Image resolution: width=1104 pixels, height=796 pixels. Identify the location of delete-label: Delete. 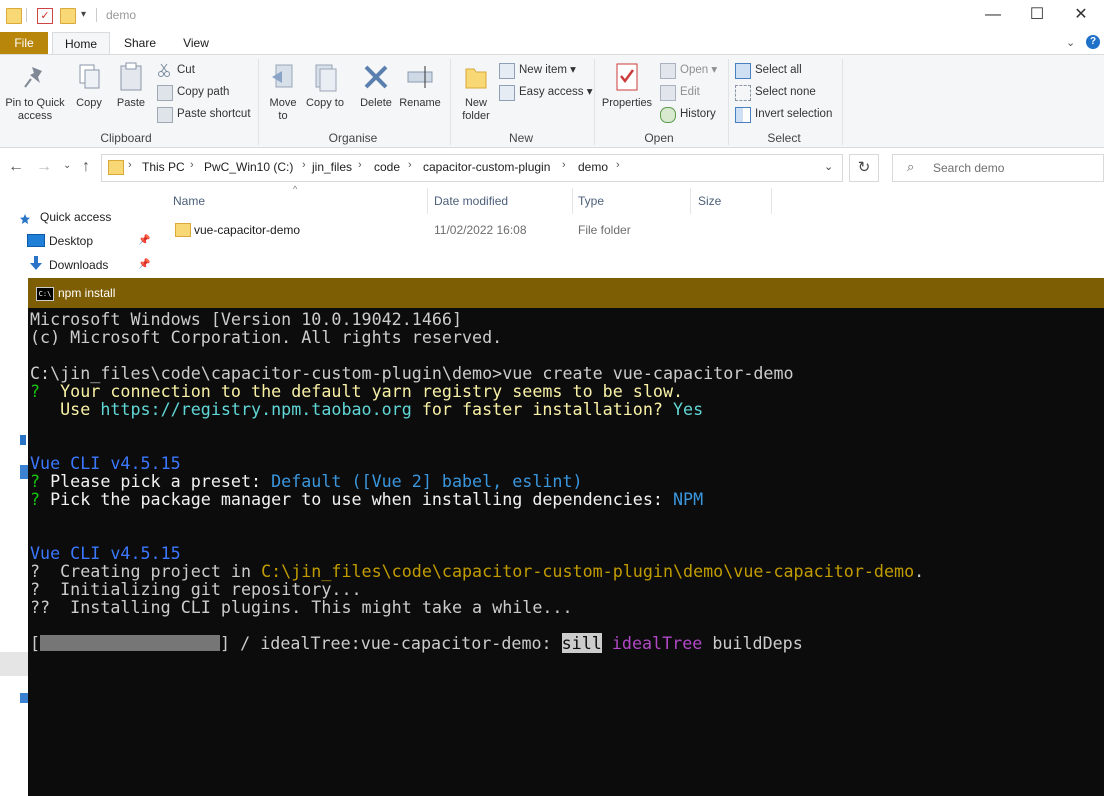
(376, 103).